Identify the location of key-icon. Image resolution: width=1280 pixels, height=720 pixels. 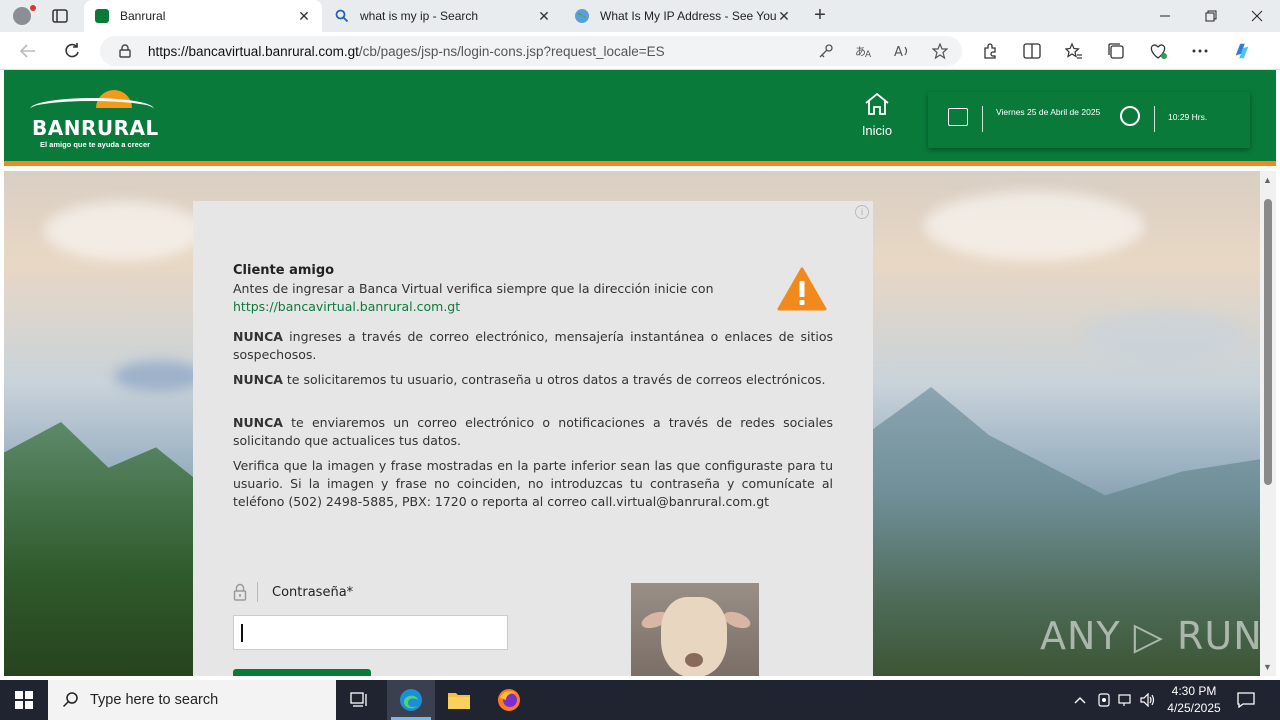
(826, 51).